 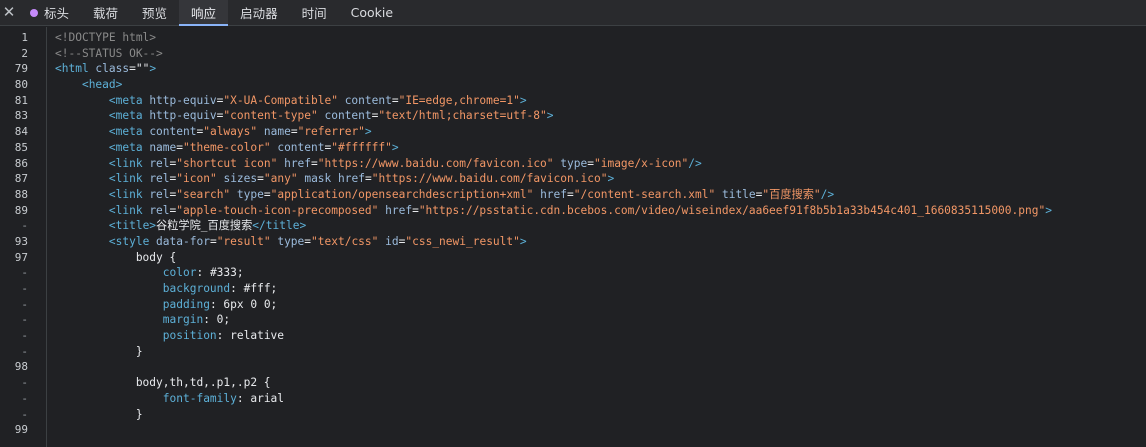 I want to click on code-token: "shortcut icon", so click(x=227, y=163).